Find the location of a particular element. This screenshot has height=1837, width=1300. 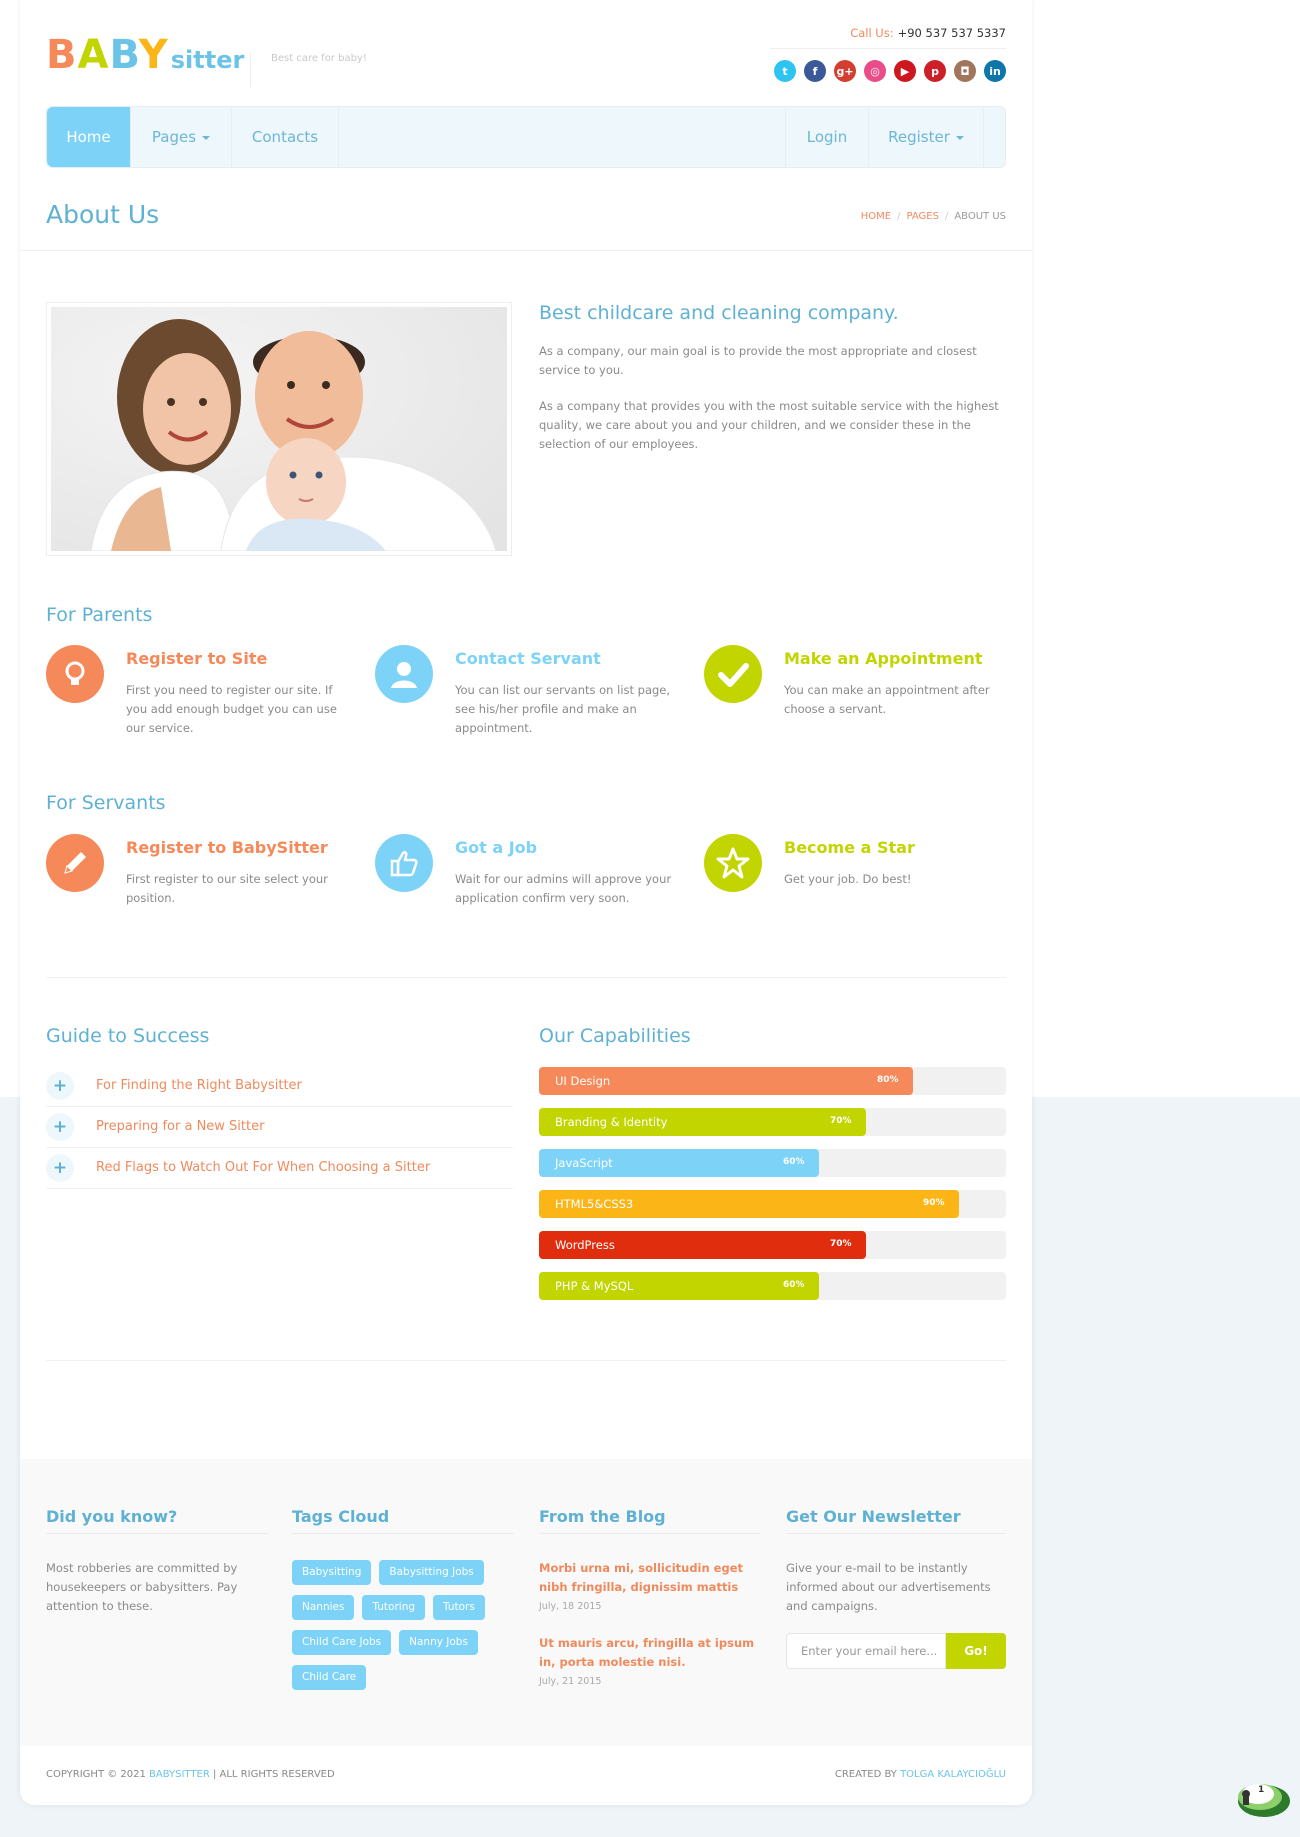

nav-login: Login is located at coordinates (827, 137).